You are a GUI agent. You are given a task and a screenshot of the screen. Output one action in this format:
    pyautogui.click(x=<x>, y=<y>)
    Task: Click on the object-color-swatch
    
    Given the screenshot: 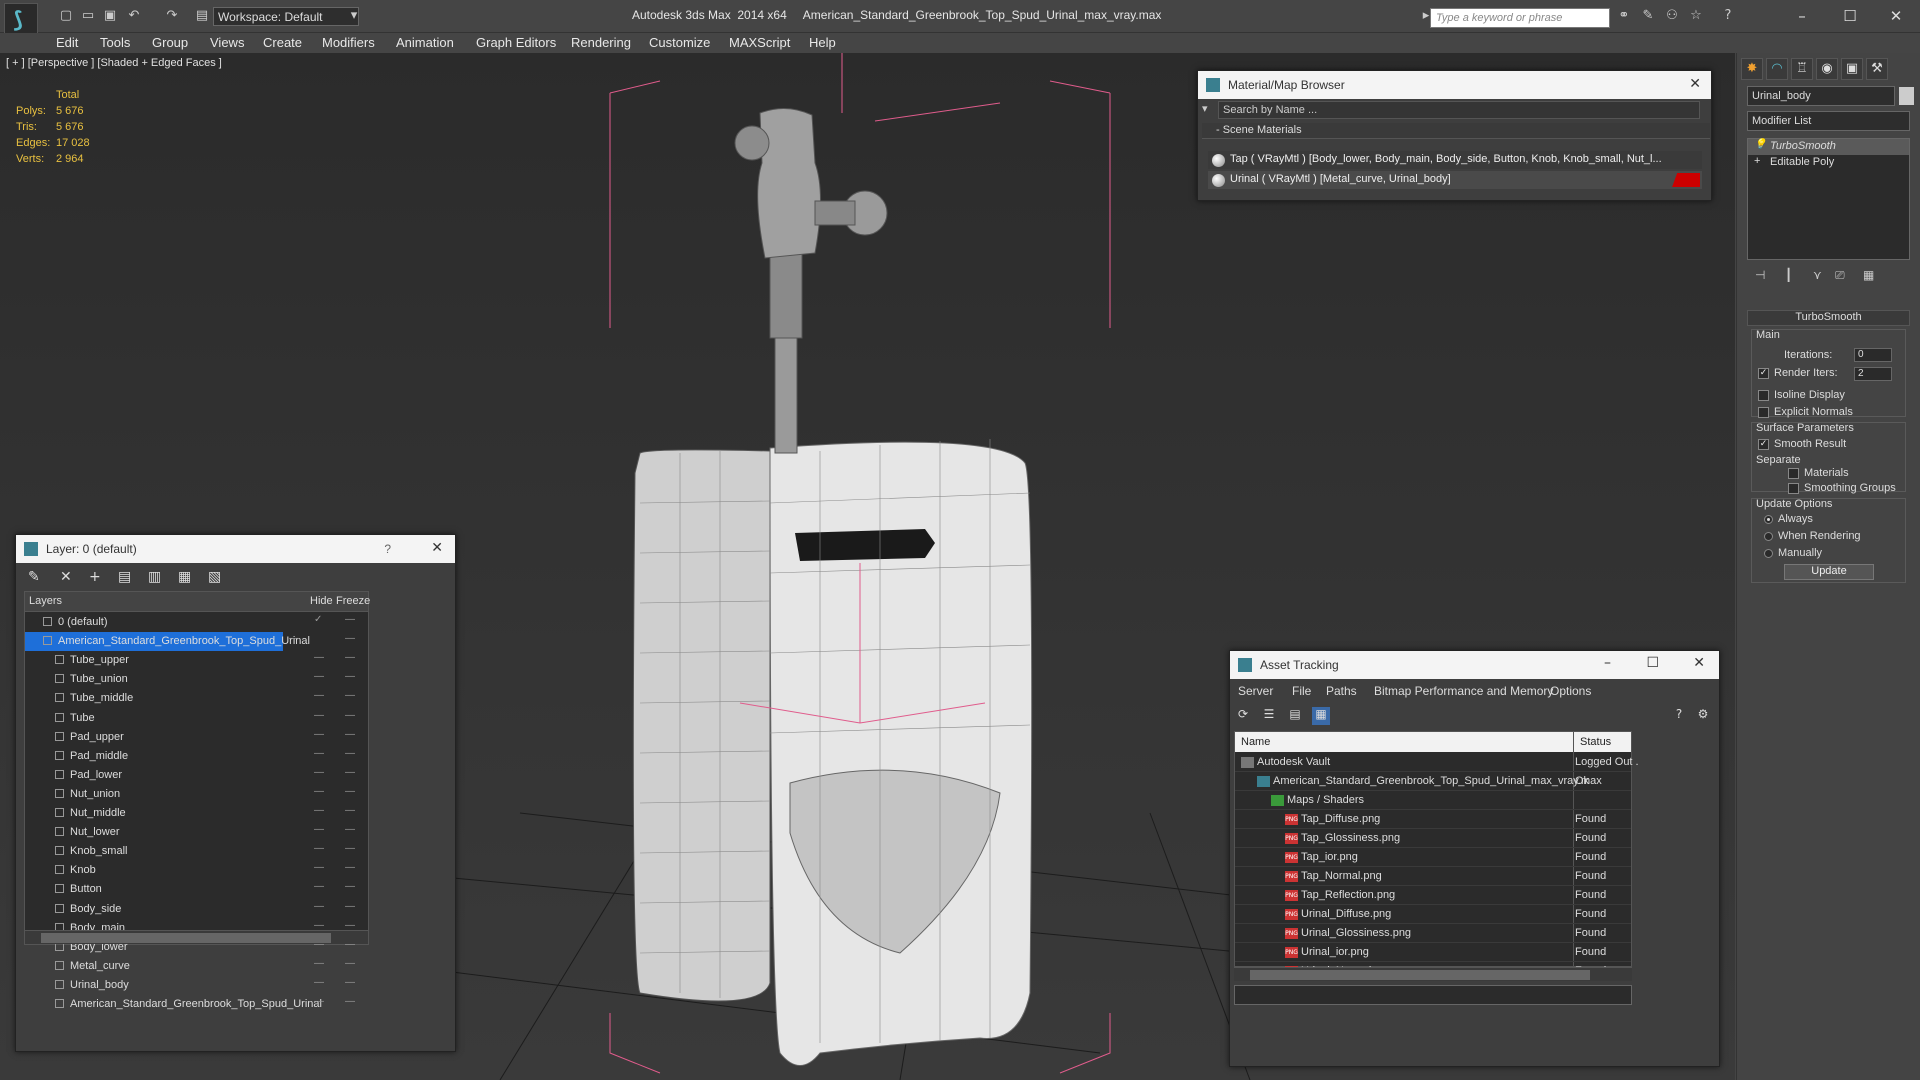 What is the action you would take?
    pyautogui.click(x=1906, y=96)
    